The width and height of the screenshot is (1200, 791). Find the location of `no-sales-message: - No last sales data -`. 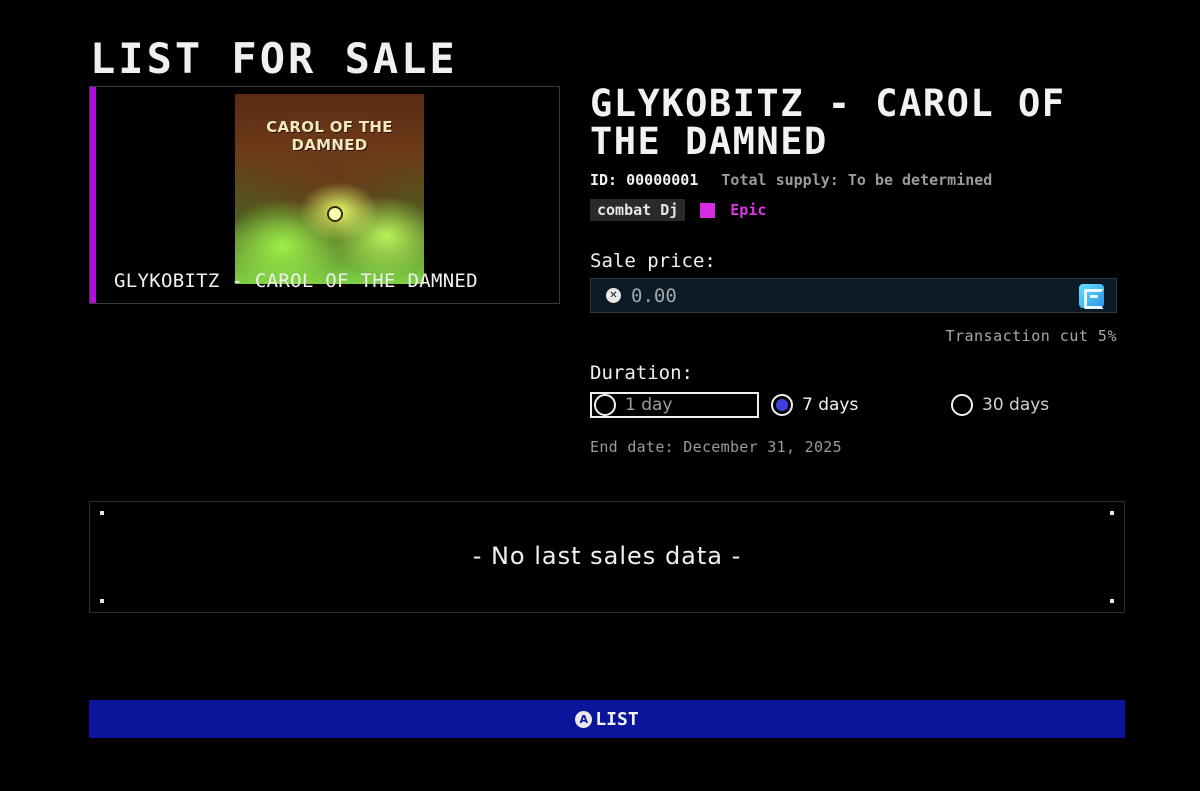

no-sales-message: - No last sales data - is located at coordinates (607, 556).